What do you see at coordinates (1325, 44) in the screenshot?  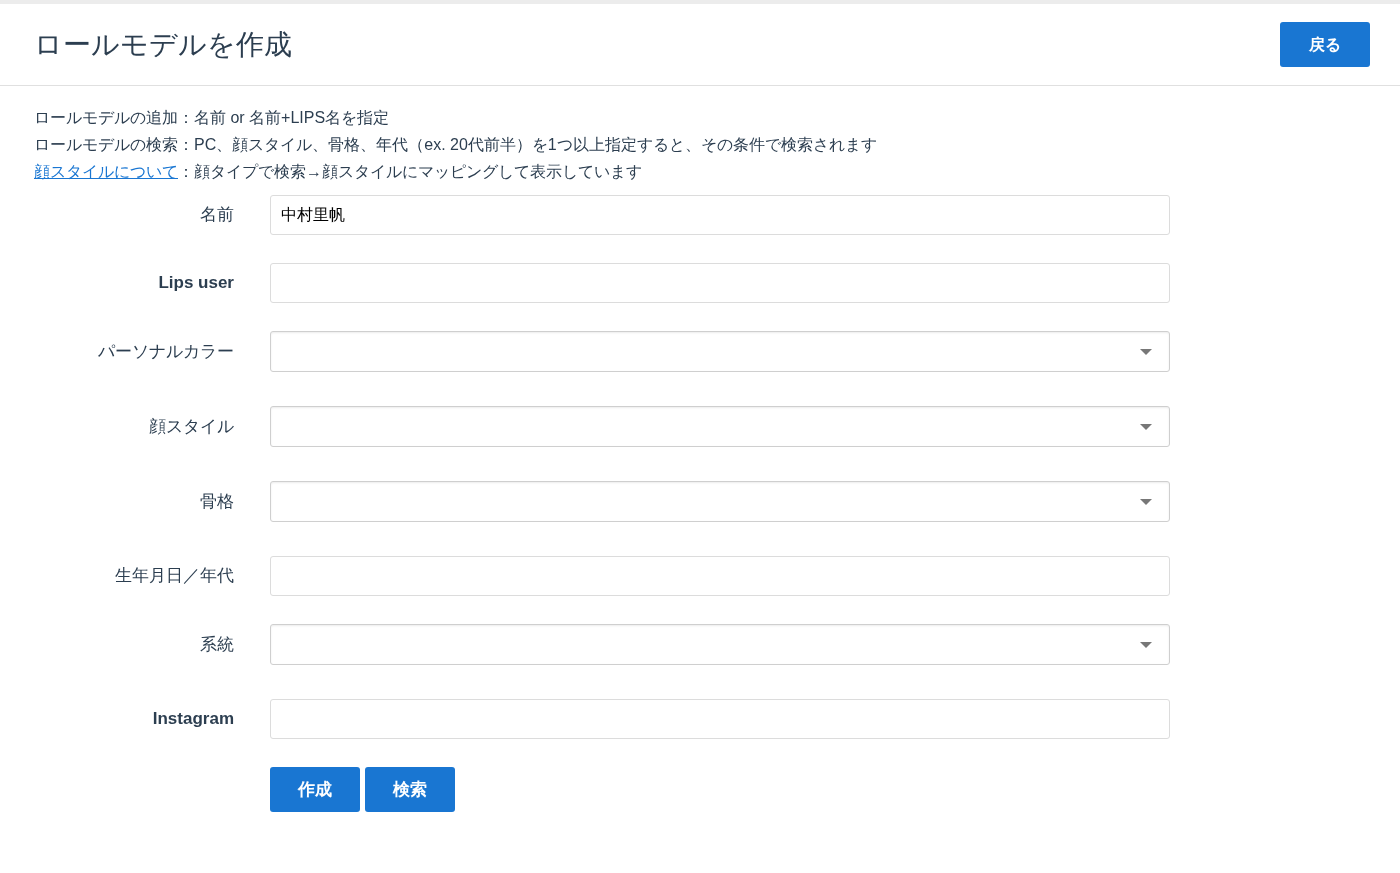 I see `back-button: 戻る` at bounding box center [1325, 44].